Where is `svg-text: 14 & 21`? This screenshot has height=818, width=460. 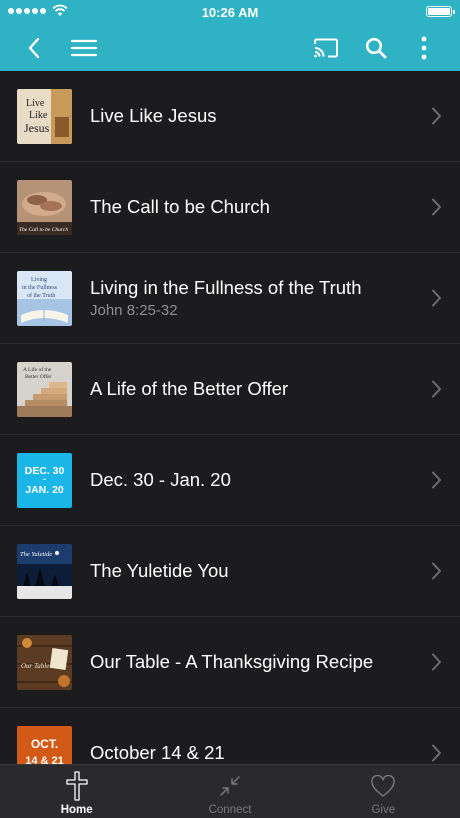
svg-text: 14 & 21 is located at coordinates (44, 760).